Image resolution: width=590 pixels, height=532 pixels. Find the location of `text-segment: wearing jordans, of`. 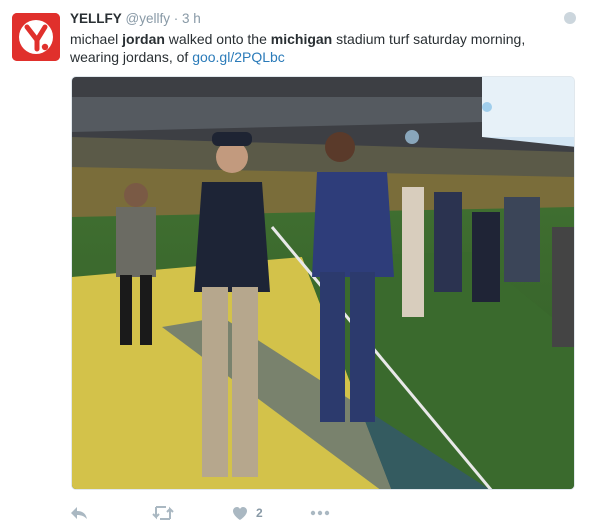

text-segment: wearing jordans, of is located at coordinates (131, 57).